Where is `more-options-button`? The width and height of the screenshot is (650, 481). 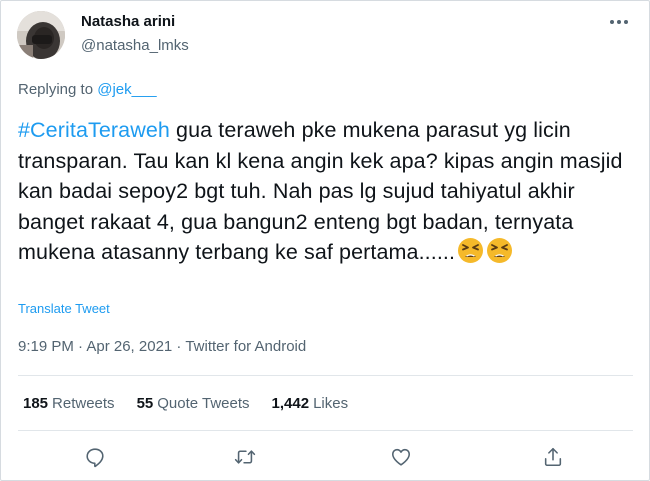
more-options-button is located at coordinates (619, 22).